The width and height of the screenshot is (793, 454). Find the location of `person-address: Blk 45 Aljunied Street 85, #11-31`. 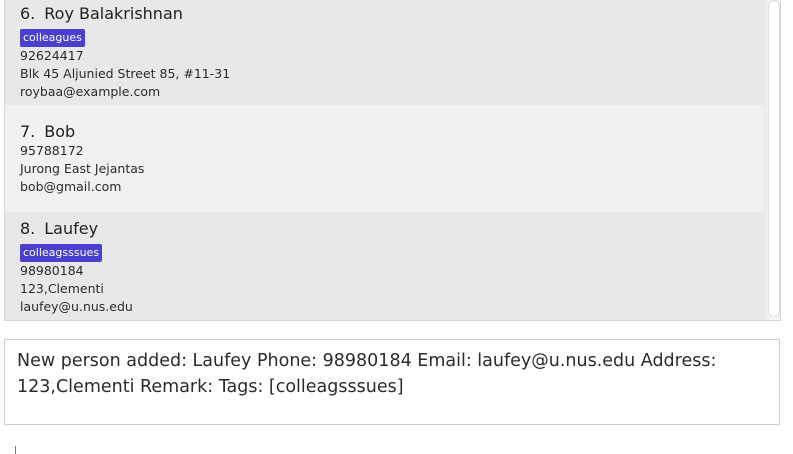

person-address: Blk 45 Aljunied Street 85, #11-31 is located at coordinates (125, 73).